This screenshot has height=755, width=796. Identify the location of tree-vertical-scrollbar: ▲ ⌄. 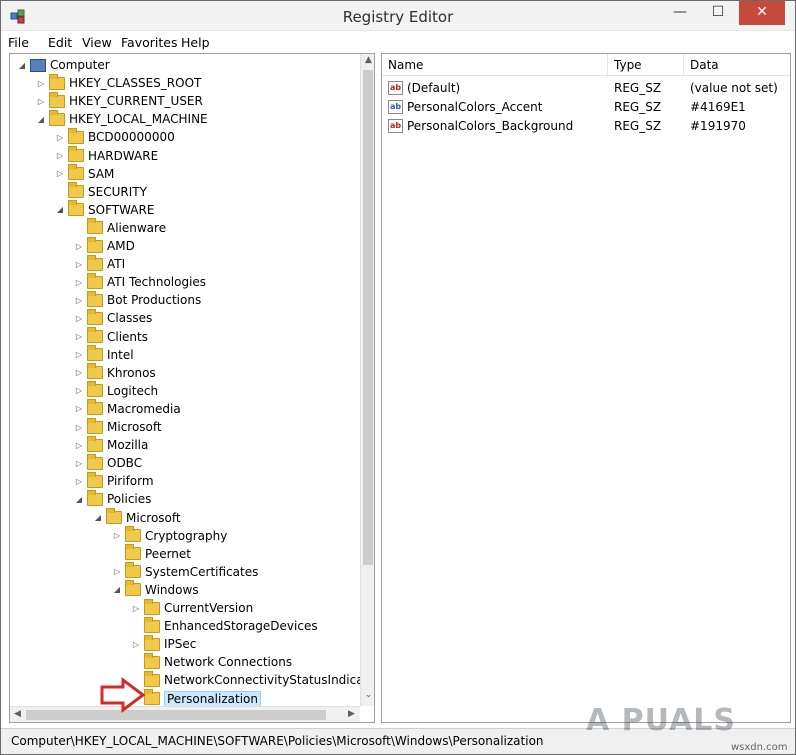
(367, 380).